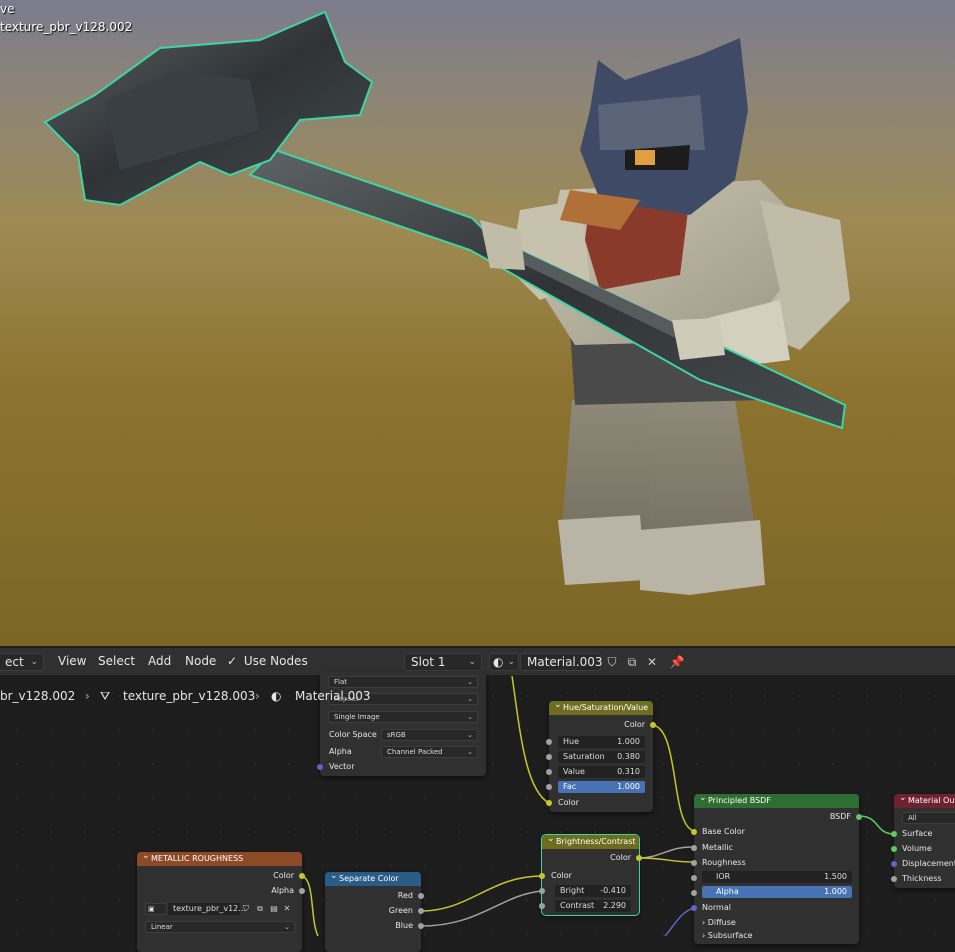 The image size is (955, 952). I want to click on color-space-select: sRGB ⌄, so click(429, 735).